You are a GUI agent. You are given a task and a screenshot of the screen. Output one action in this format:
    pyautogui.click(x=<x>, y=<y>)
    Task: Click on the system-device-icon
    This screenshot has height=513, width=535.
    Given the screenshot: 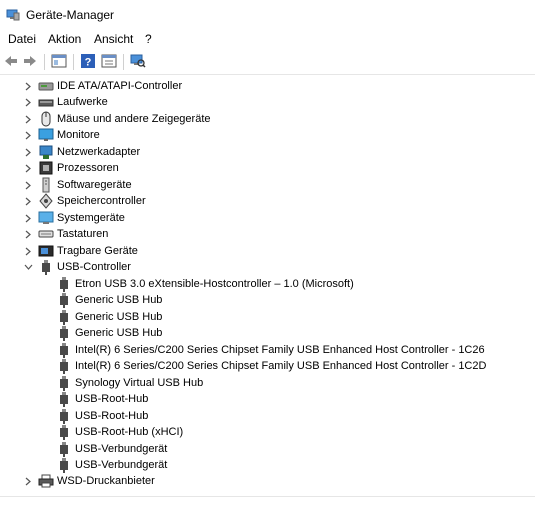 What is the action you would take?
    pyautogui.click(x=46, y=218)
    